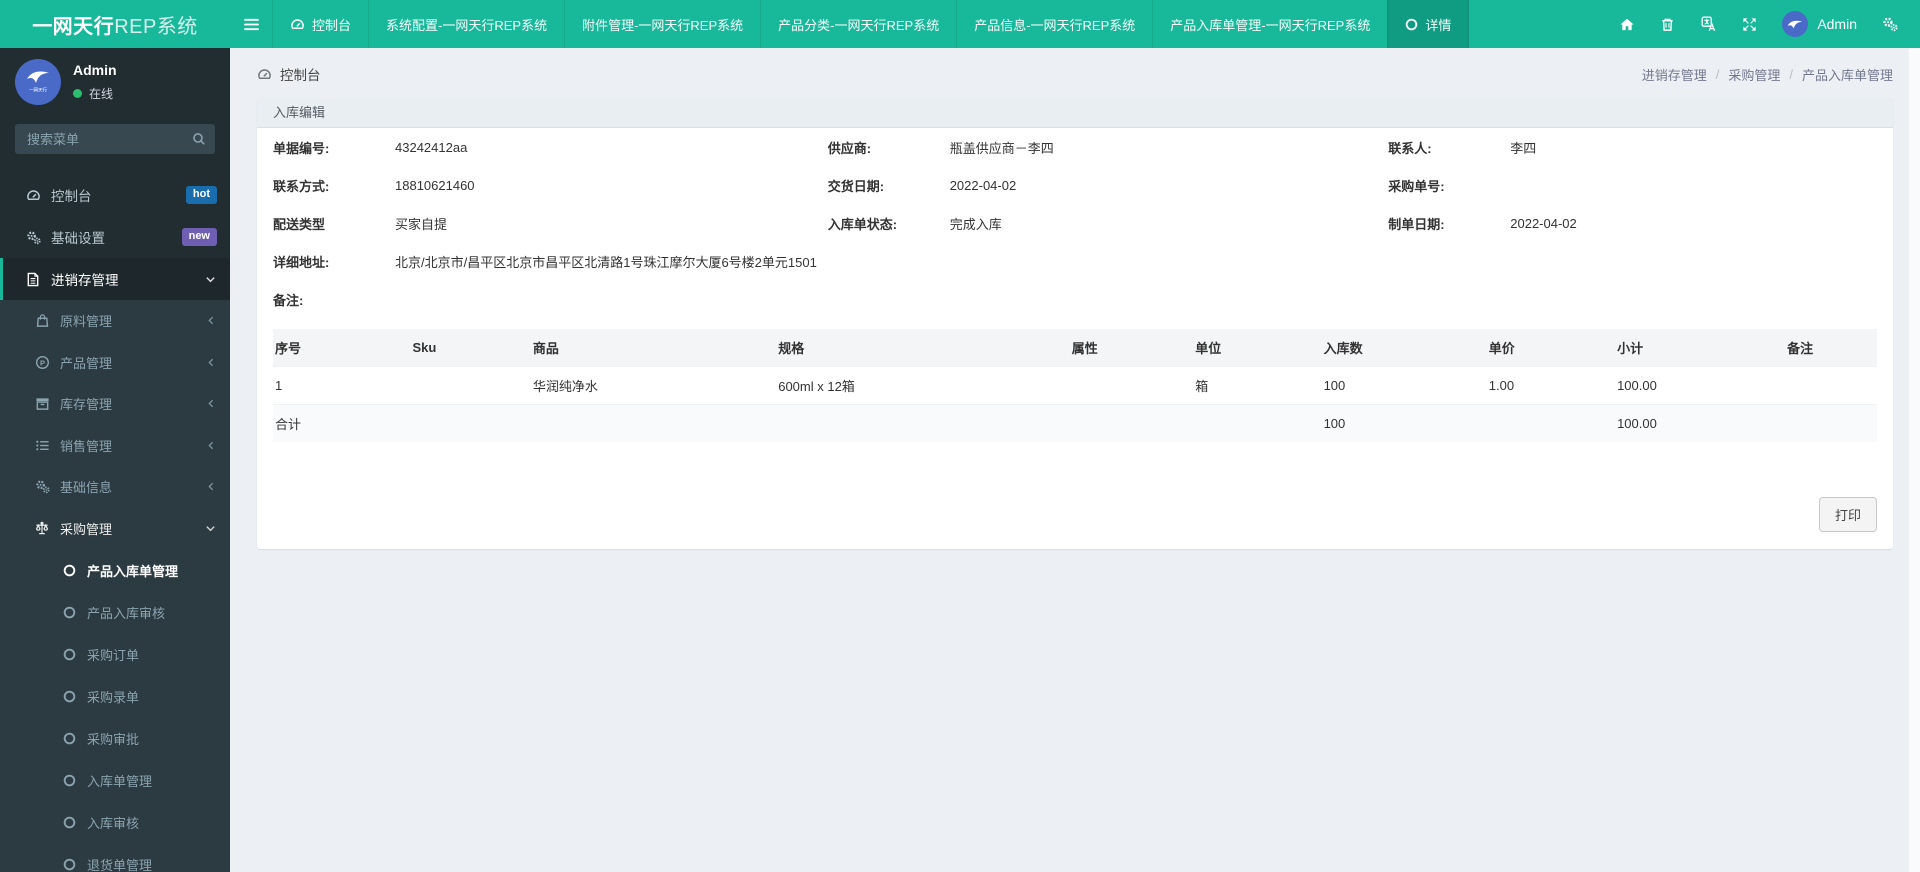 This screenshot has width=1920, height=872. What do you see at coordinates (42, 445) in the screenshot?
I see `list-icon` at bounding box center [42, 445].